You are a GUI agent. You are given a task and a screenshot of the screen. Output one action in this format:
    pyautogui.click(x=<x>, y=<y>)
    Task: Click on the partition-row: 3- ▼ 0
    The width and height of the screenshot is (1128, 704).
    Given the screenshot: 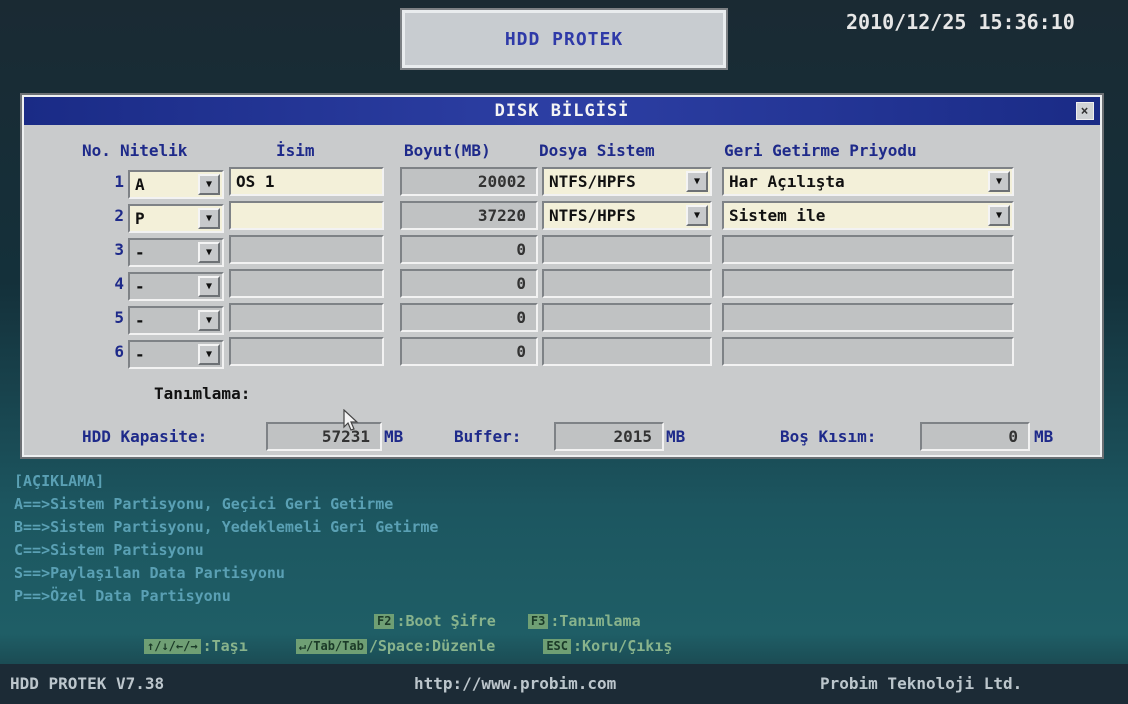 What is the action you would take?
    pyautogui.click(x=562, y=249)
    